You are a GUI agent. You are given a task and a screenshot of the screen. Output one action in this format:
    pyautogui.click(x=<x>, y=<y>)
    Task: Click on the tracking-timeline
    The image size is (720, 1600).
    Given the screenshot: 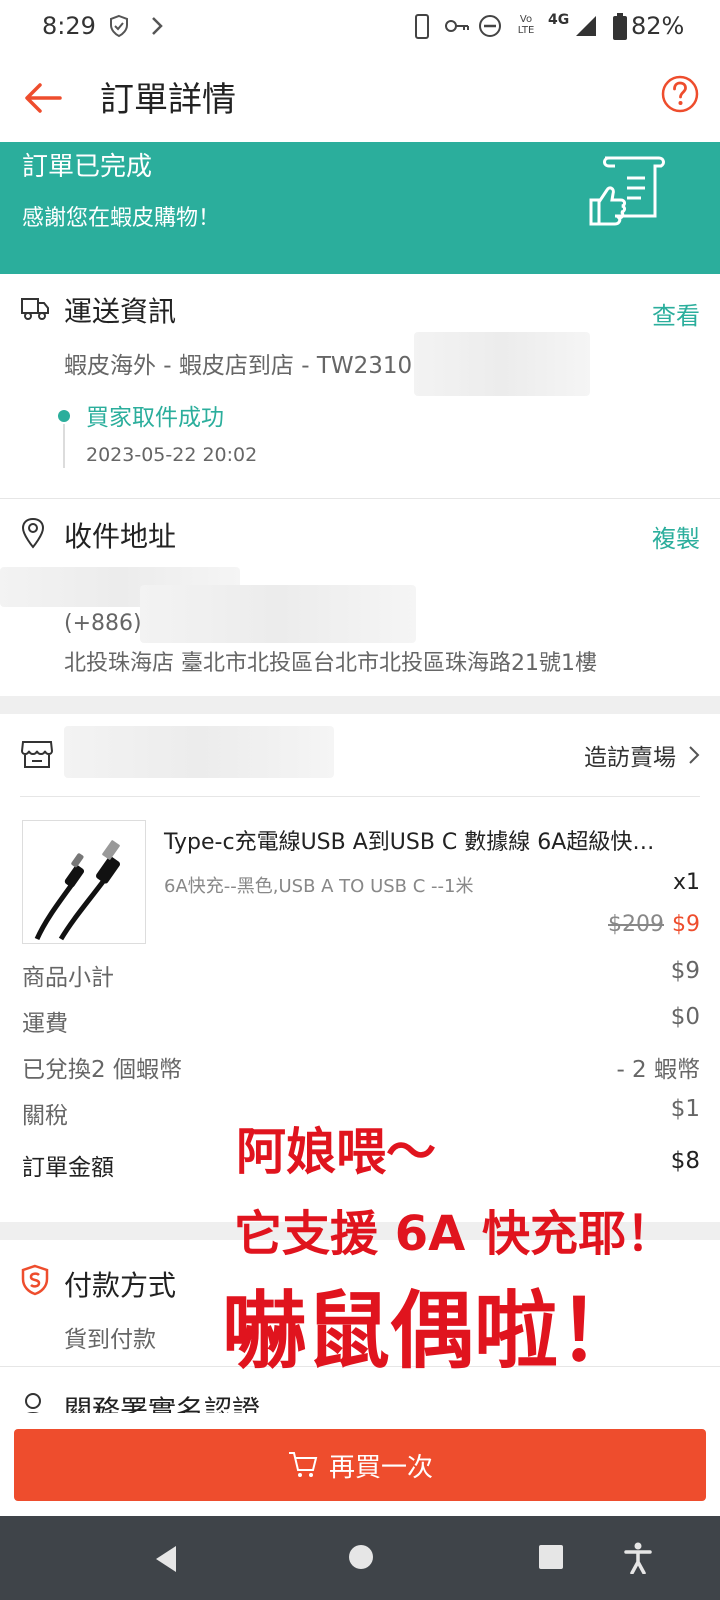 What is the action you would take?
    pyautogui.click(x=64, y=446)
    